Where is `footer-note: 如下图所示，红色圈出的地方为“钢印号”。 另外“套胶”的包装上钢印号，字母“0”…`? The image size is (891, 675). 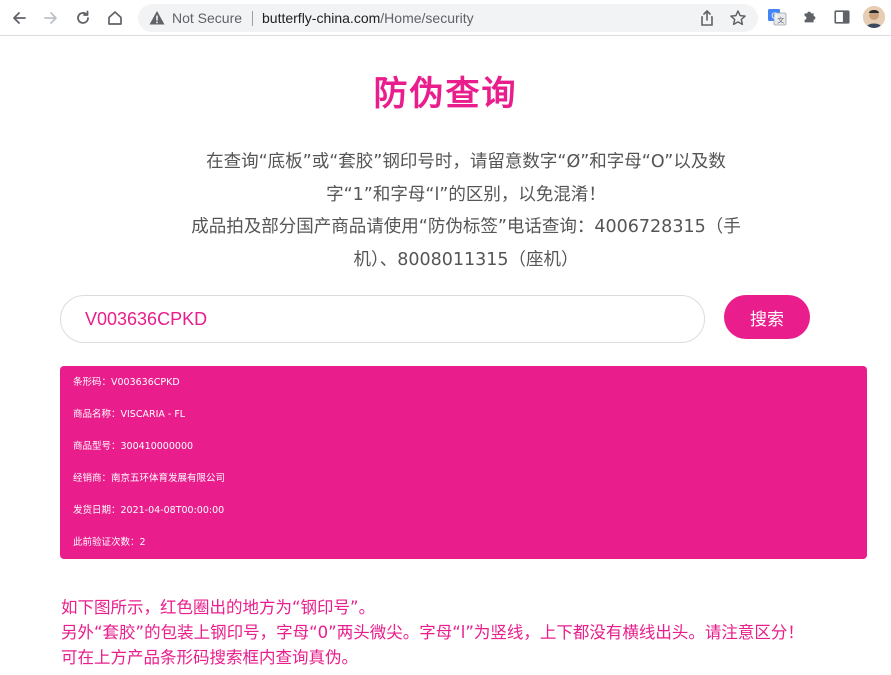 footer-note: 如下图所示，红色圈出的地方为“钢印号”。 另外“套胶”的包装上钢印号，字母“0”… is located at coordinates (466, 632).